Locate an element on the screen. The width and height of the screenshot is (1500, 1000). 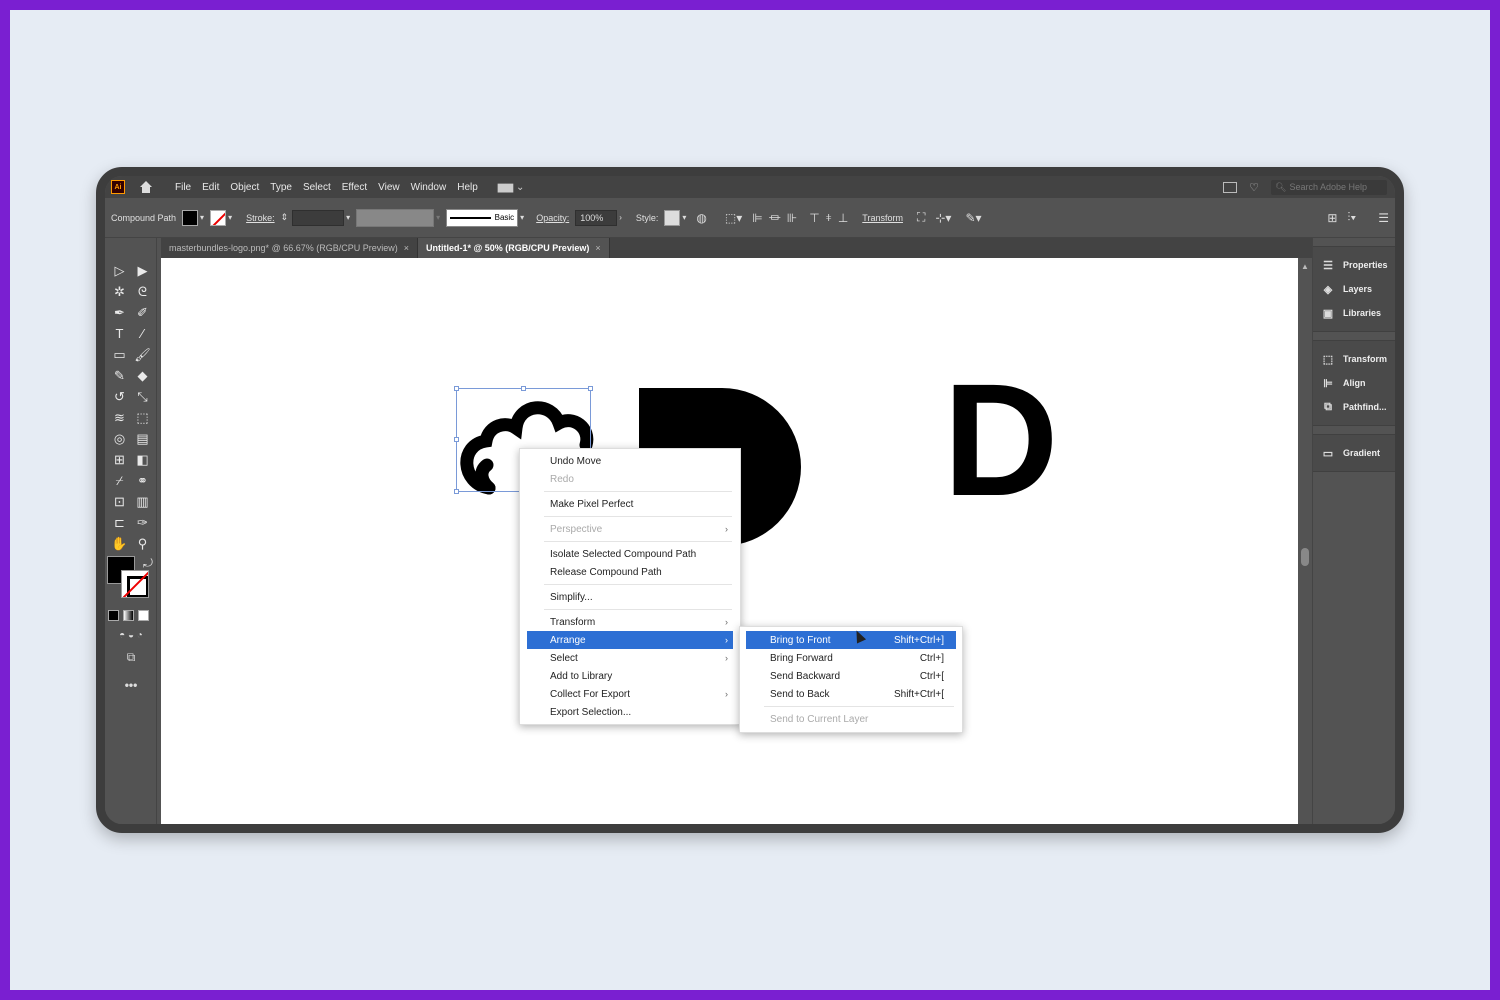
panel-item-transform: ⬚ Transform is located at coordinates (1354, 359).